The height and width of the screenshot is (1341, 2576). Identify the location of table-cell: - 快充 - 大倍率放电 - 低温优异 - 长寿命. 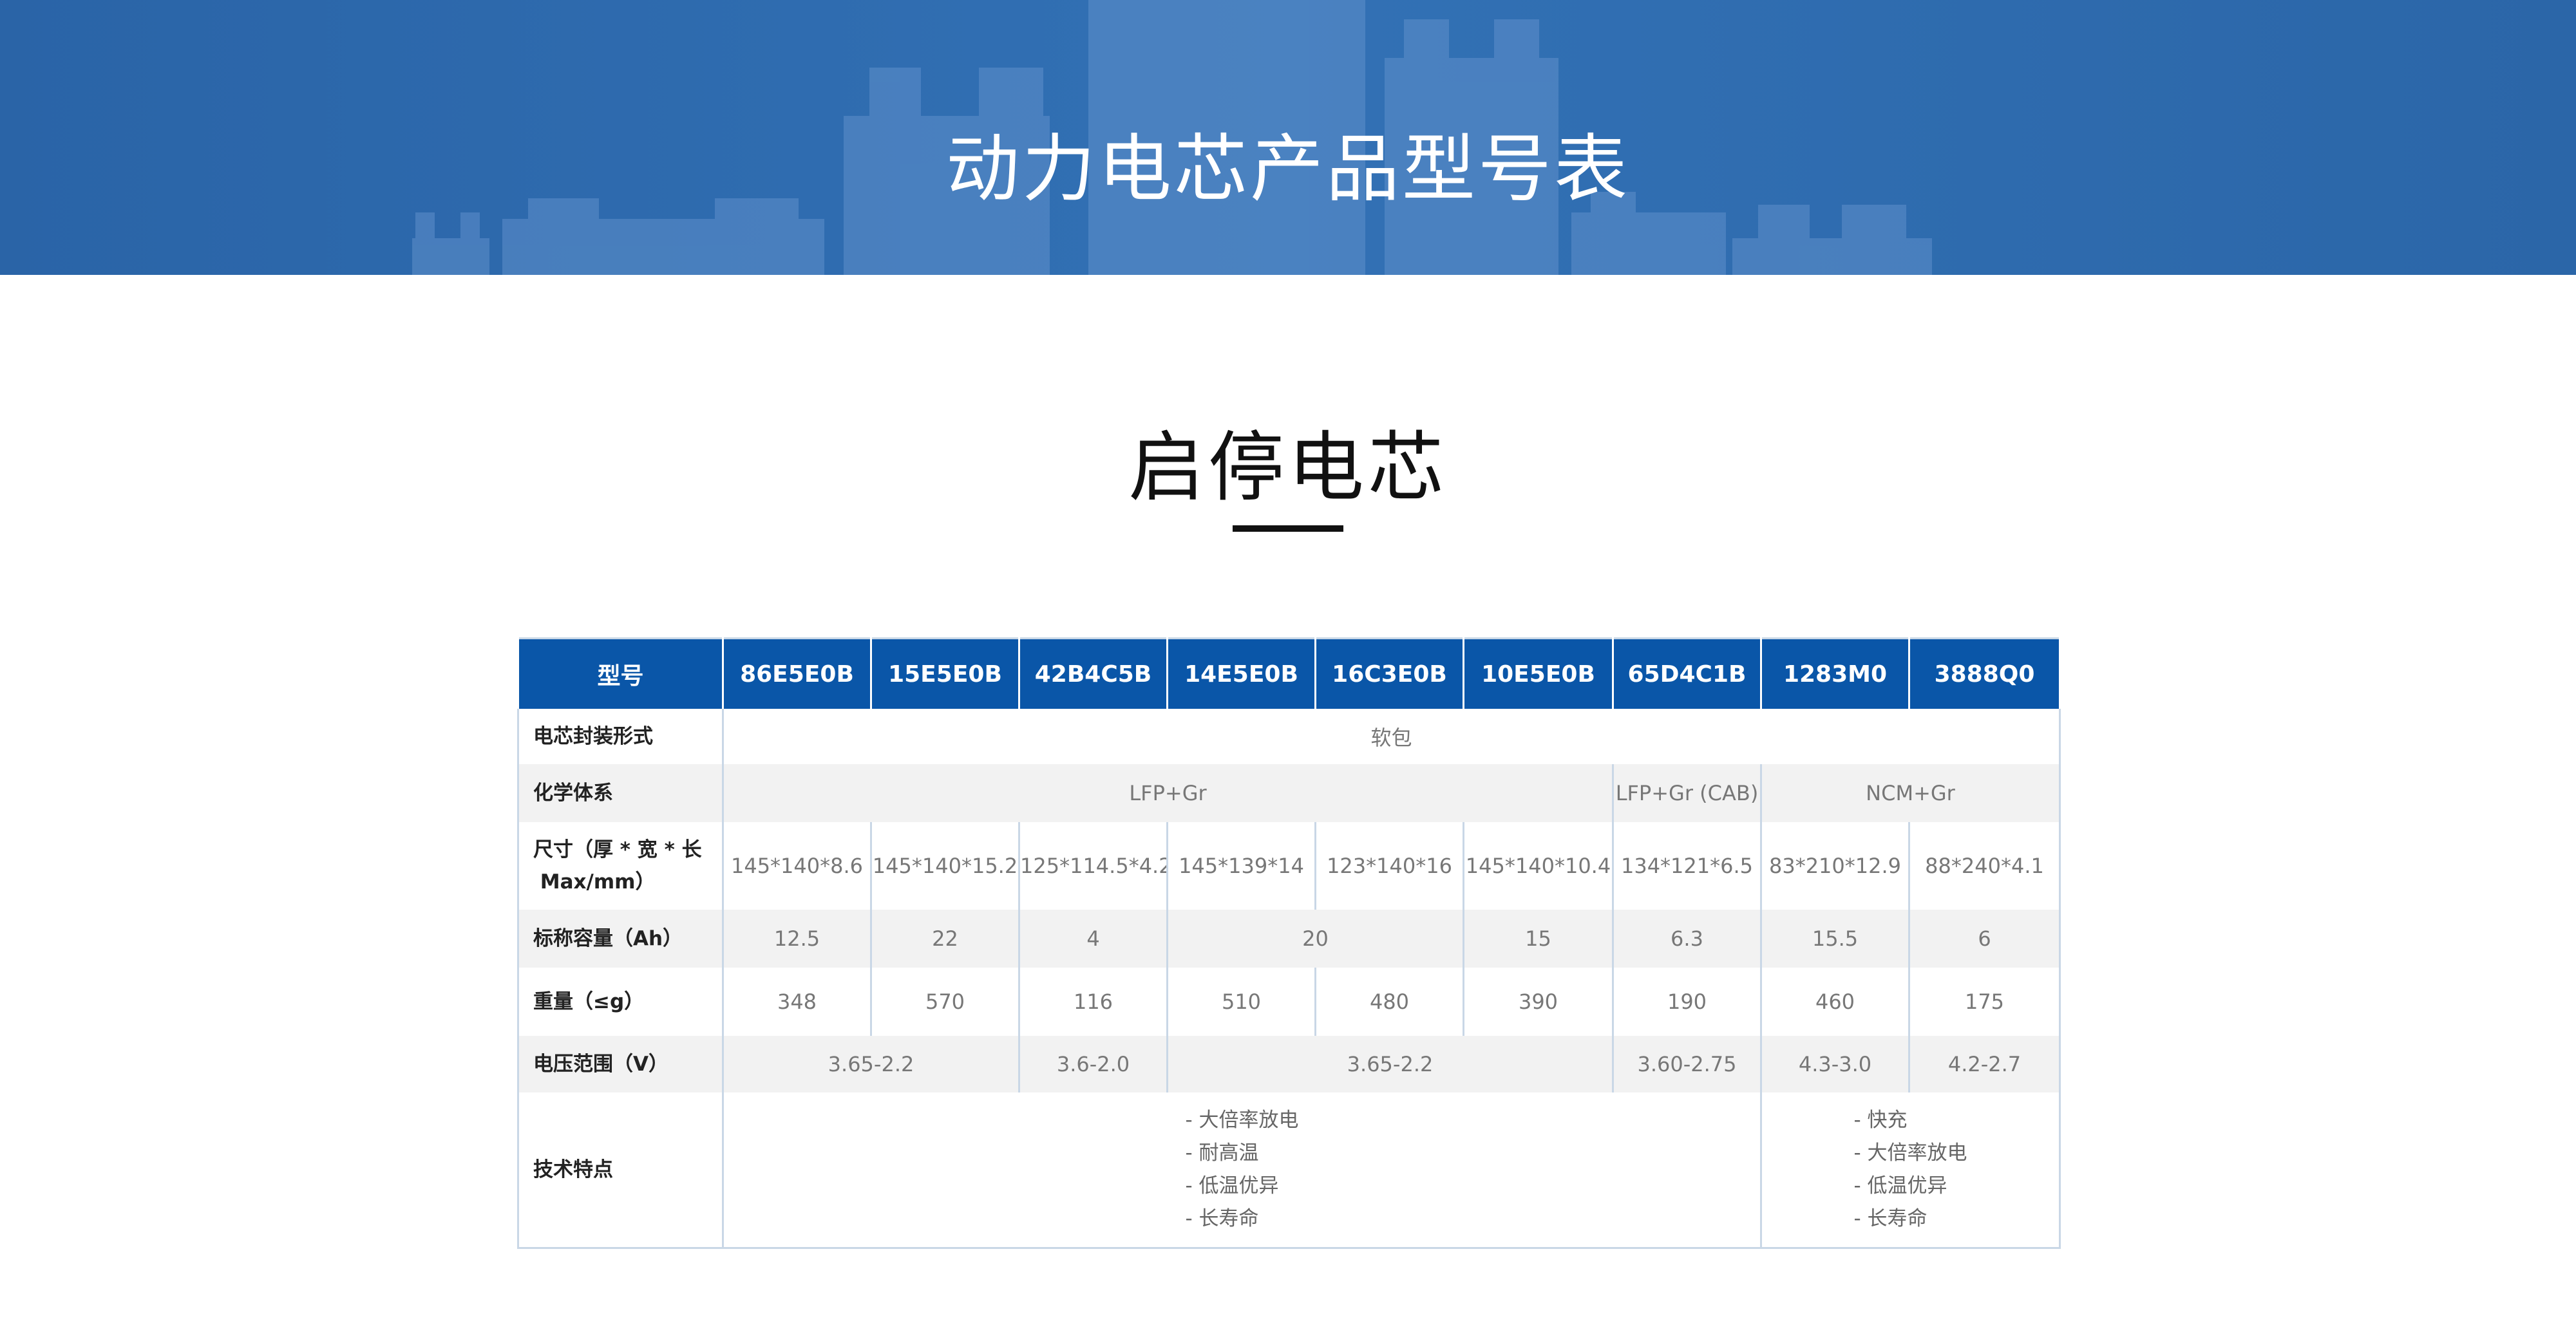
(1911, 1170).